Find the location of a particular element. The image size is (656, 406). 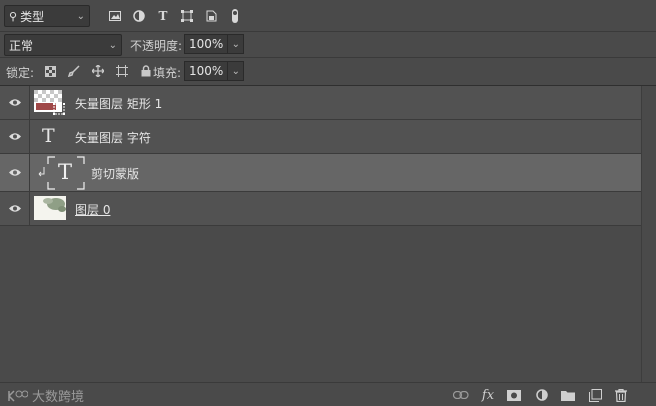

layer-row-selected: T 剪切蒙版 is located at coordinates (320, 173).